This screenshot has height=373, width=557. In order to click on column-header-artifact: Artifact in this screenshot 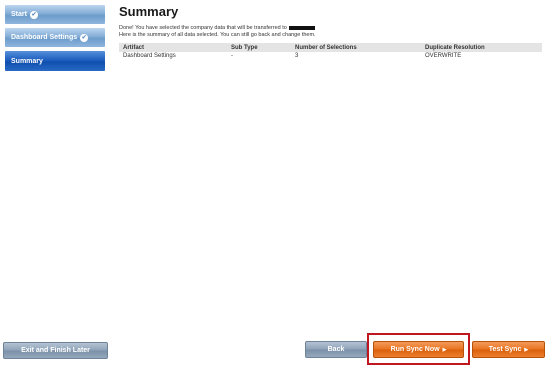, I will do `click(173, 47)`.